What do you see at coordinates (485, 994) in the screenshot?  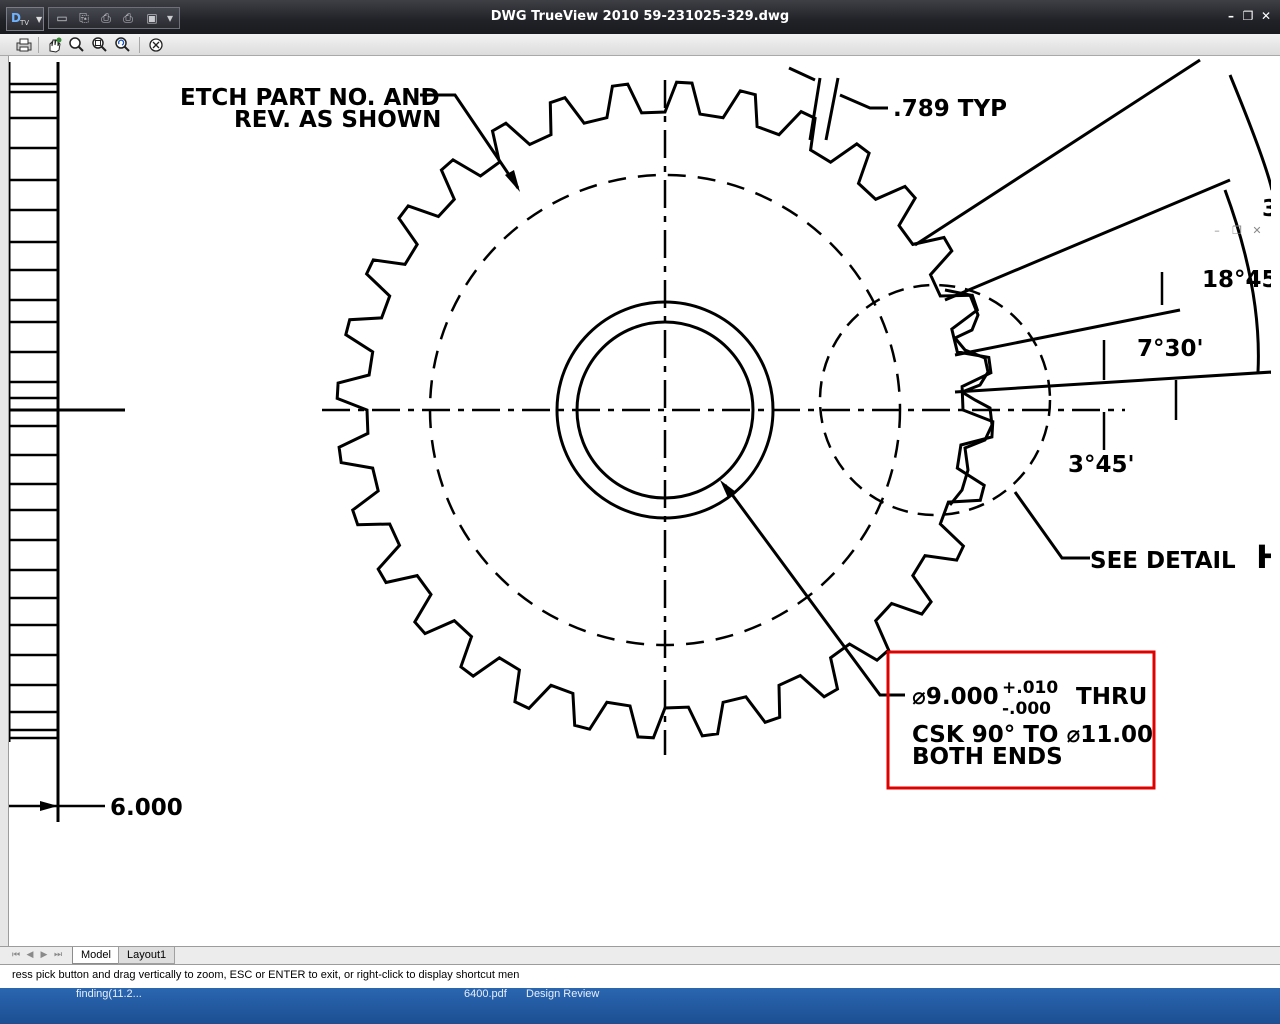 I see `taskbar-item-pdf: 6400.pdf` at bounding box center [485, 994].